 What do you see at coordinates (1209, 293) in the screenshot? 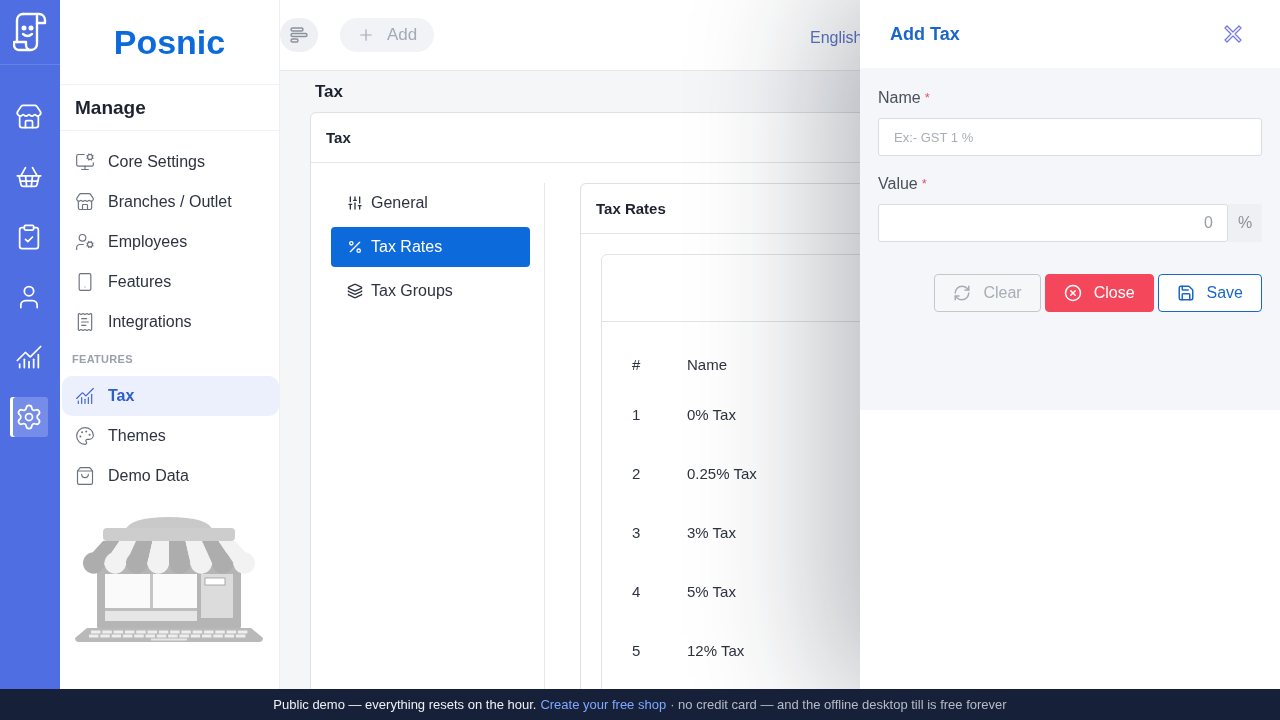
I see `save-button: Save` at bounding box center [1209, 293].